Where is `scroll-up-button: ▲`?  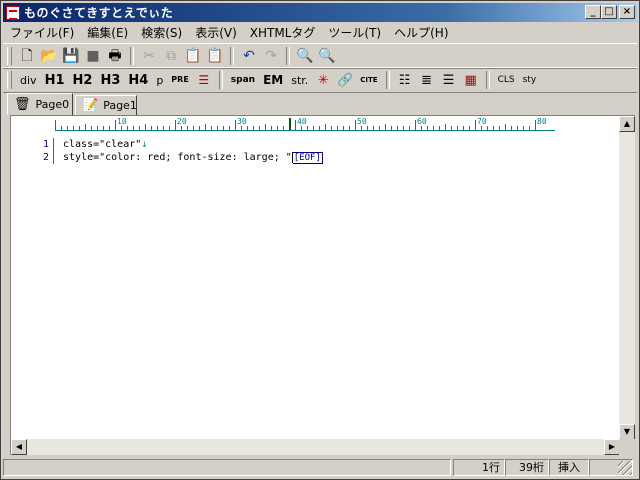 scroll-up-button: ▲ is located at coordinates (627, 124).